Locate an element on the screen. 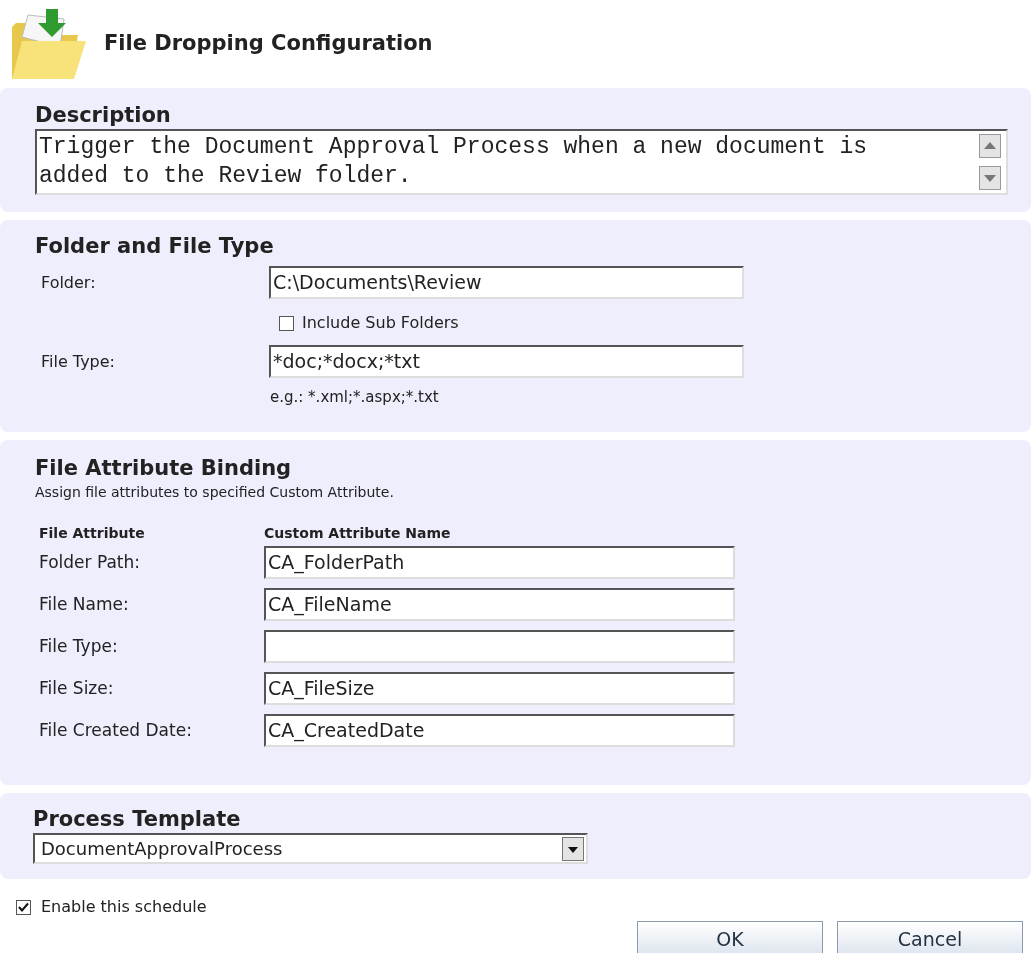 This screenshot has height=953, width=1031. attribute-field is located at coordinates (499, 646).